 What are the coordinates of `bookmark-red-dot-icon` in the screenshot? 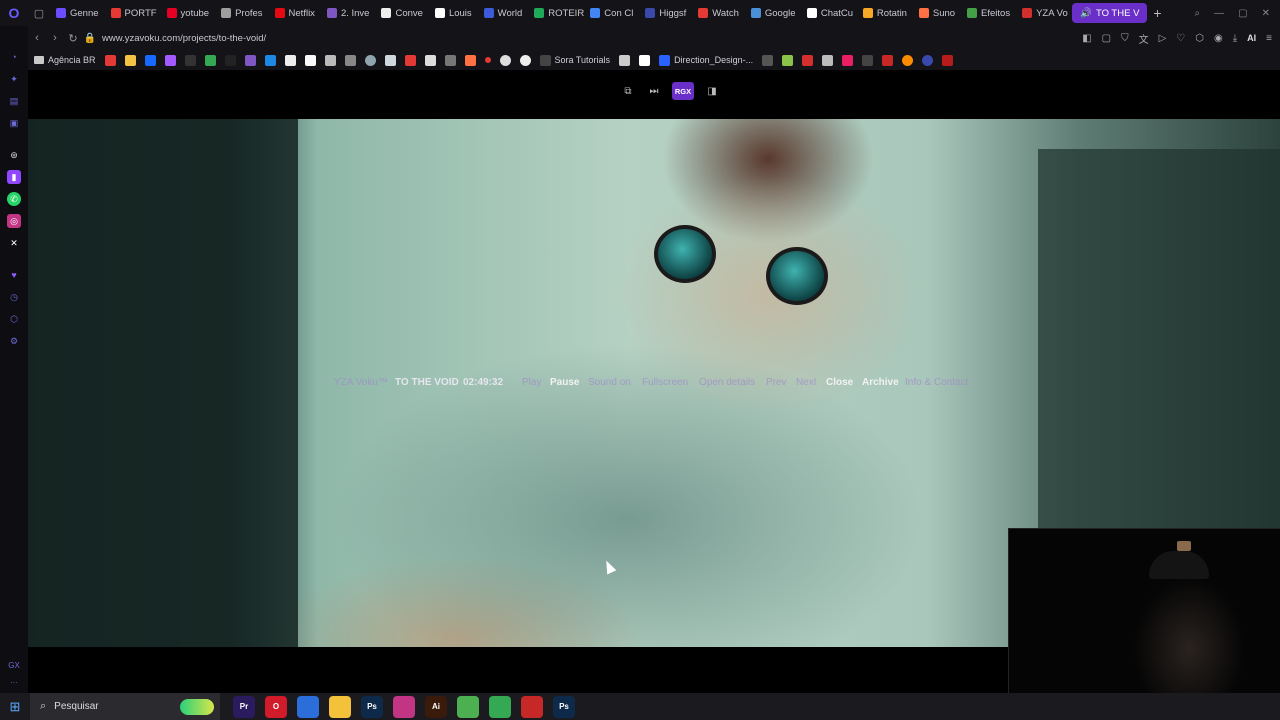 It's located at (487, 60).